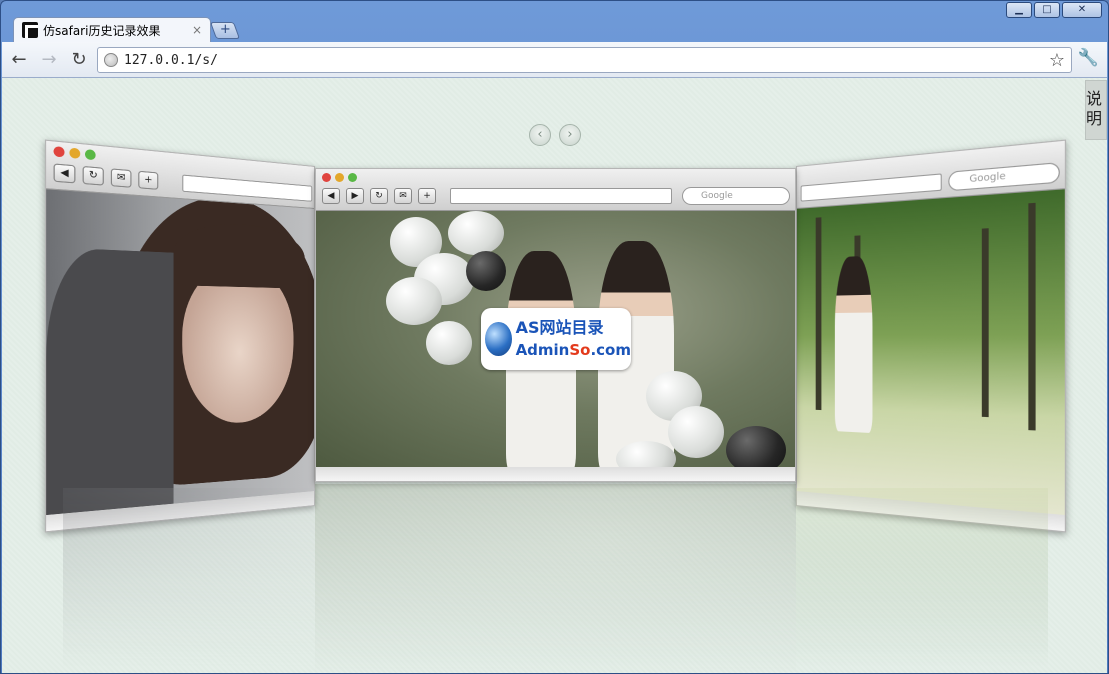  What do you see at coordinates (197, 30) in the screenshot?
I see `tab-close-icon: ×` at bounding box center [197, 30].